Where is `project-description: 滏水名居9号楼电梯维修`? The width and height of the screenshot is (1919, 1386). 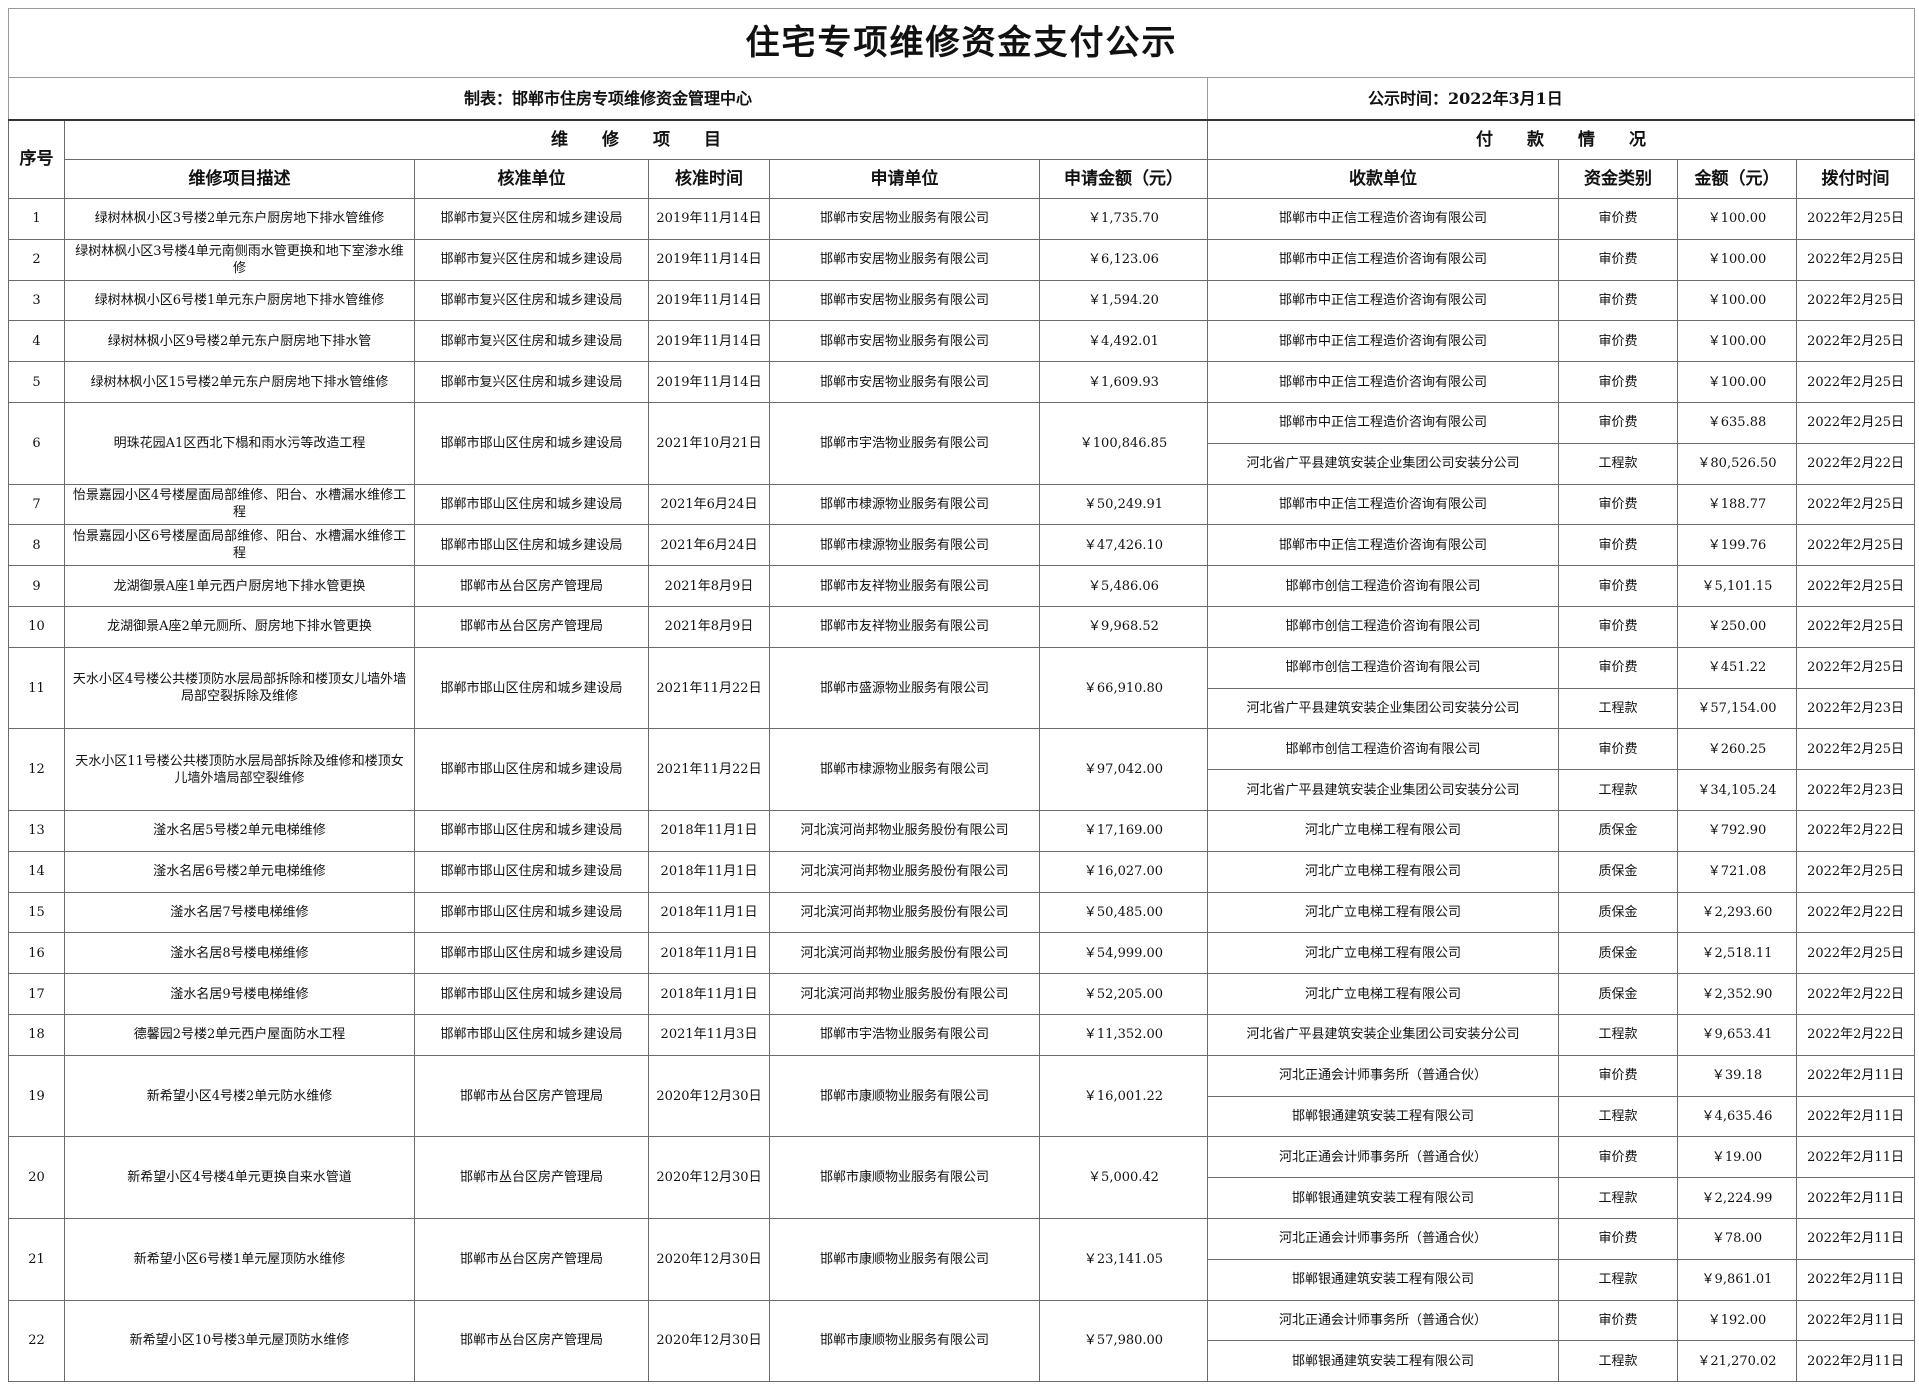 project-description: 滏水名居9号楼电梯维修 is located at coordinates (239, 994).